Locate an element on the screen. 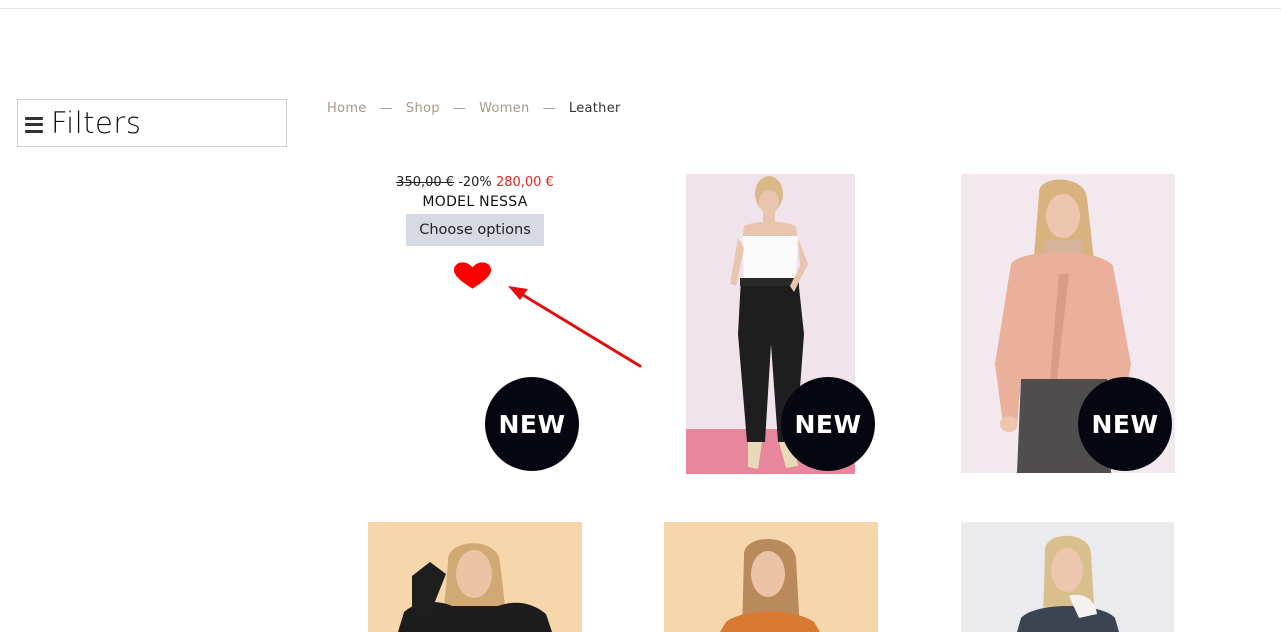 This screenshot has width=1281, height=632. product-price: 350,00 € -20% 280,00 € is located at coordinates (475, 182).